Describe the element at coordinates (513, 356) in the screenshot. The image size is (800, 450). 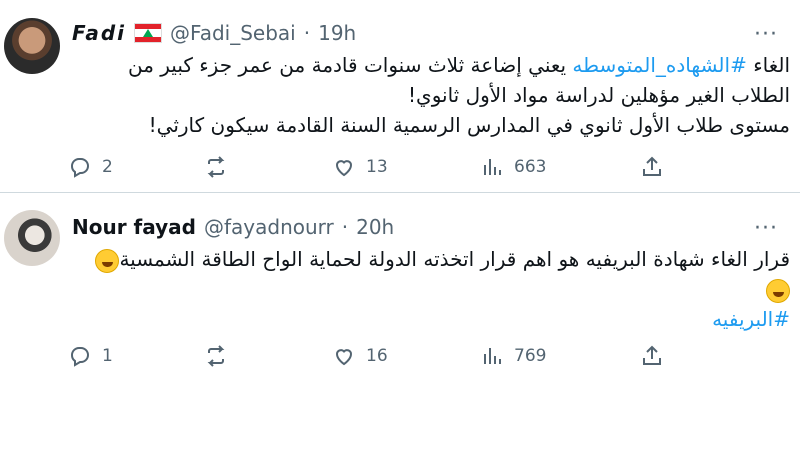
I see `views-button: 769` at that location.